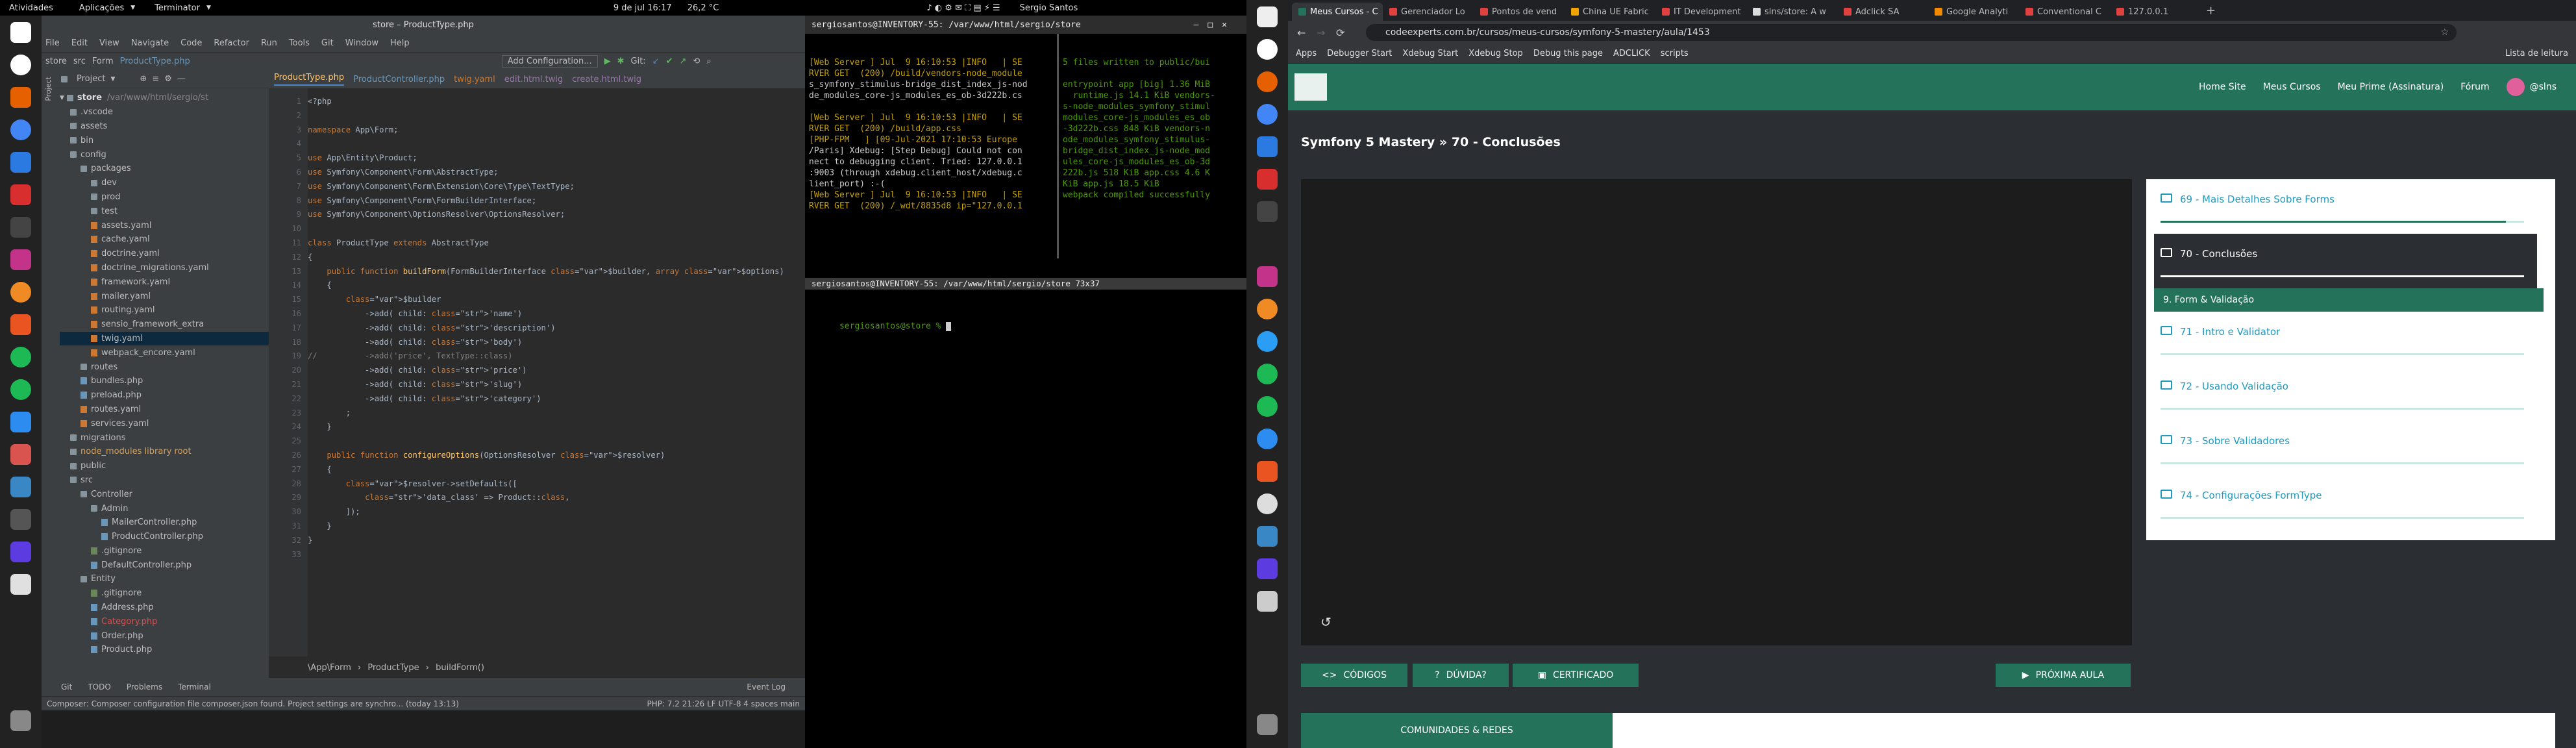 The height and width of the screenshot is (748, 2576). Describe the element at coordinates (20, 32) in the screenshot. I see `files-icon` at that location.